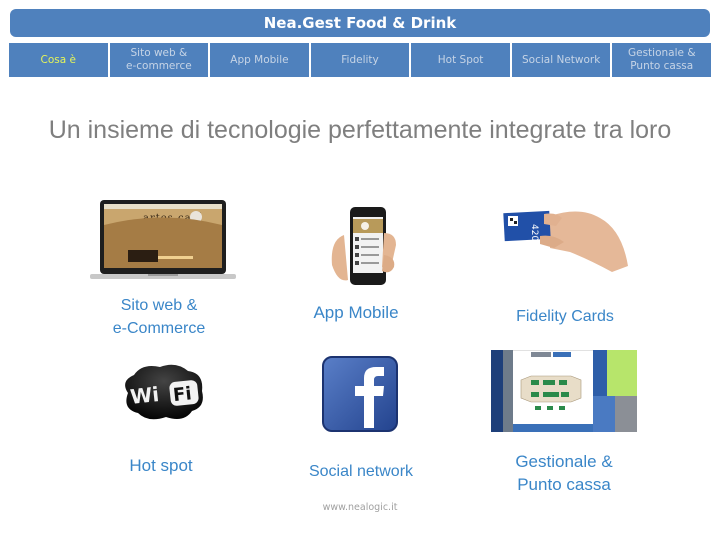 The image size is (720, 540). I want to click on svg-text: Wi, so click(144, 395).